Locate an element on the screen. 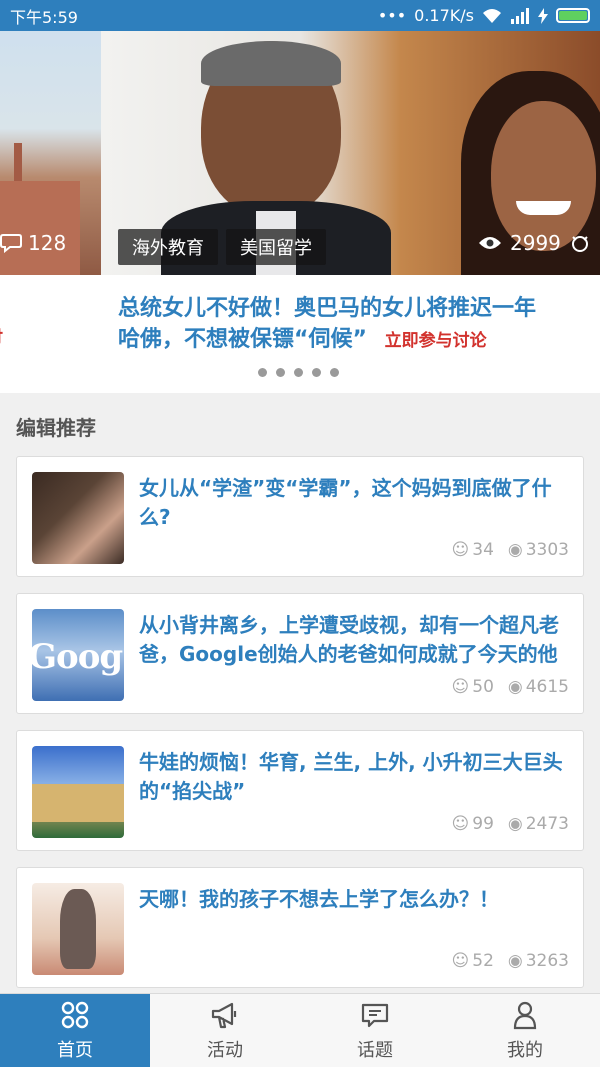  signal-icon is located at coordinates (520, 15).